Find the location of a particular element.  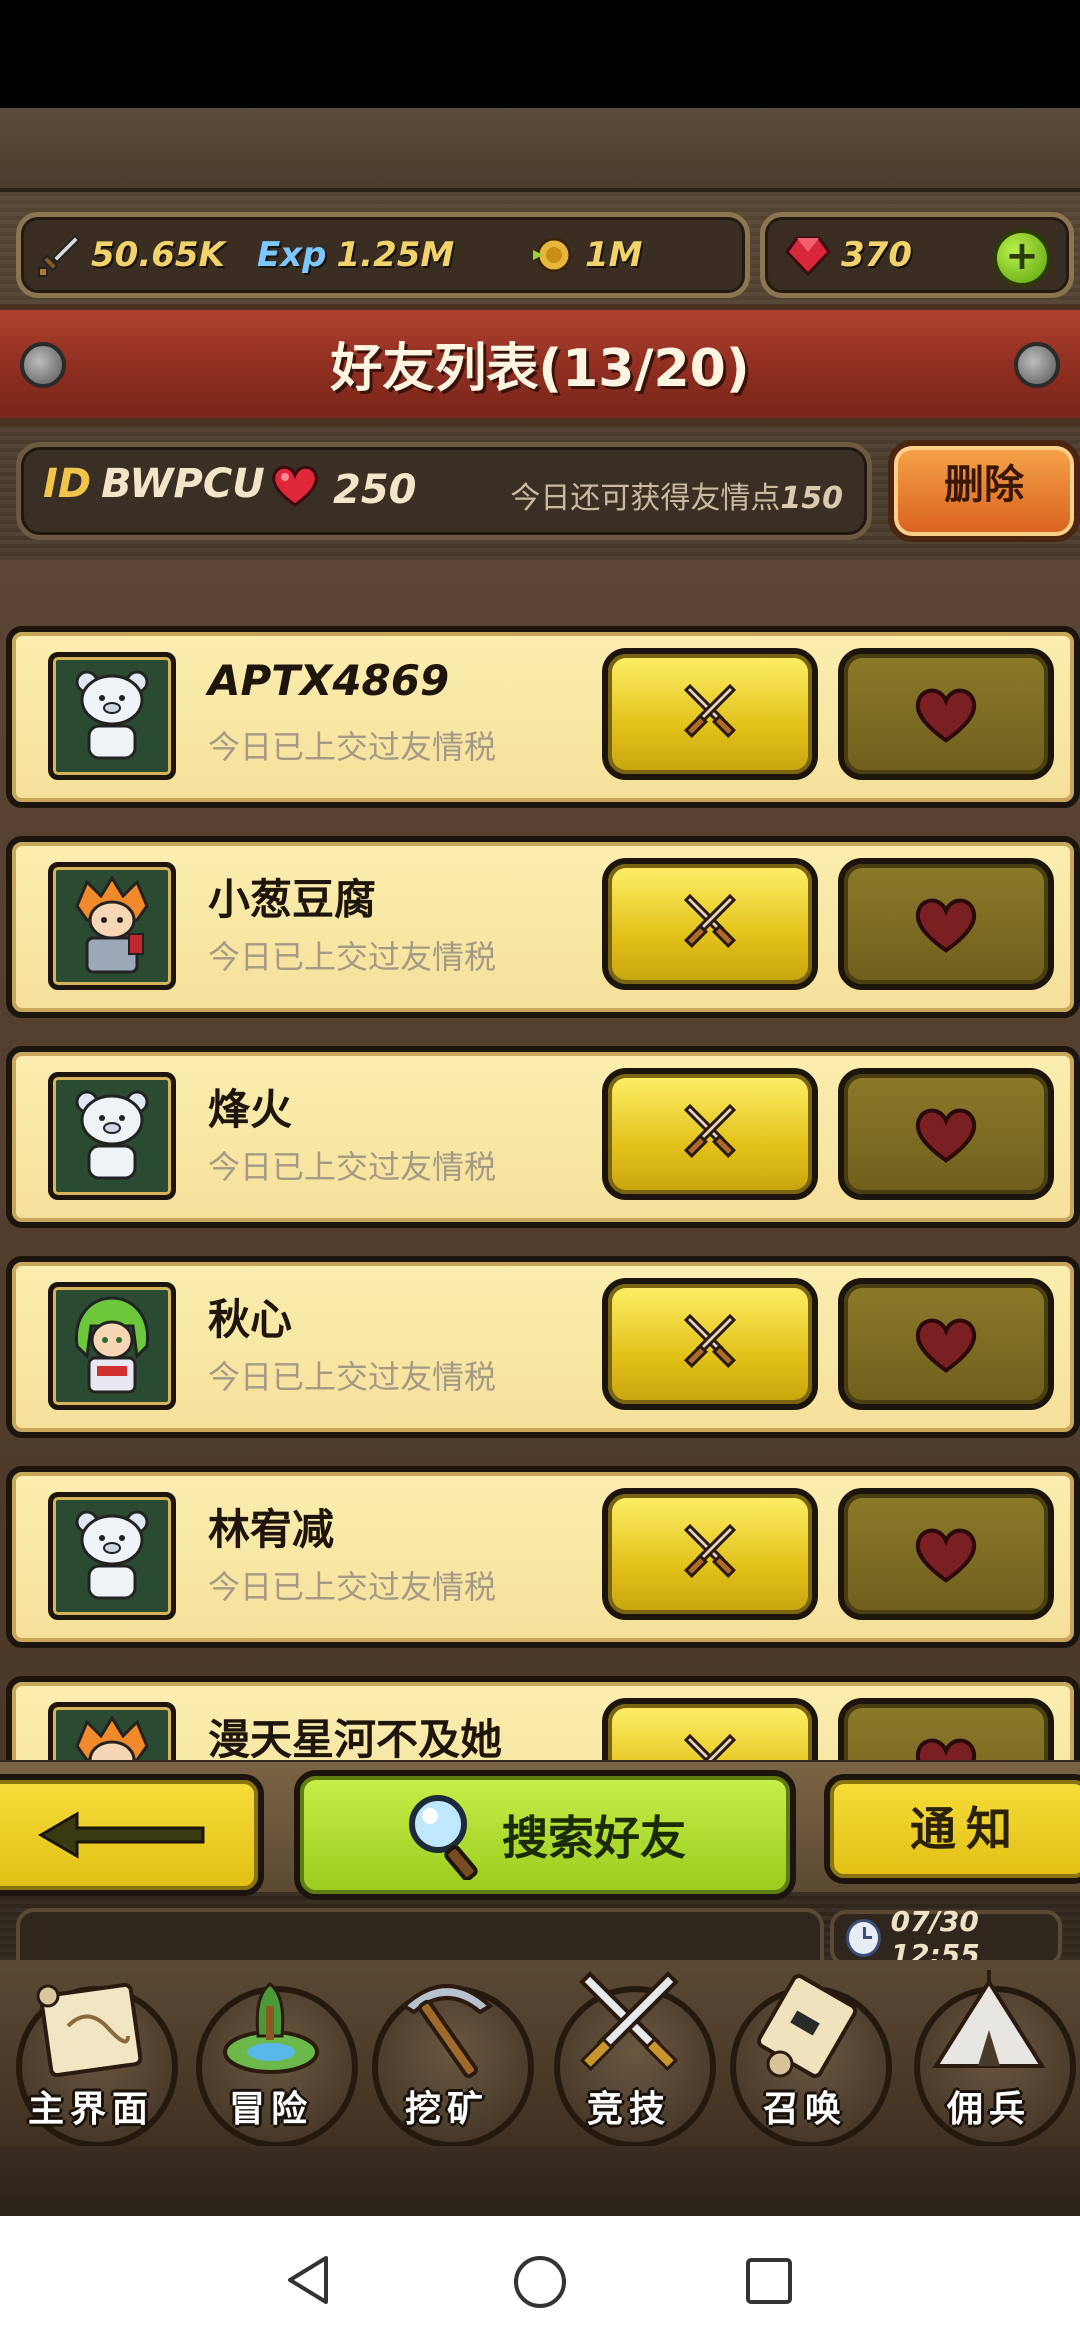

today-remaining: 今日还可获得友情点150 is located at coordinates (676, 495).